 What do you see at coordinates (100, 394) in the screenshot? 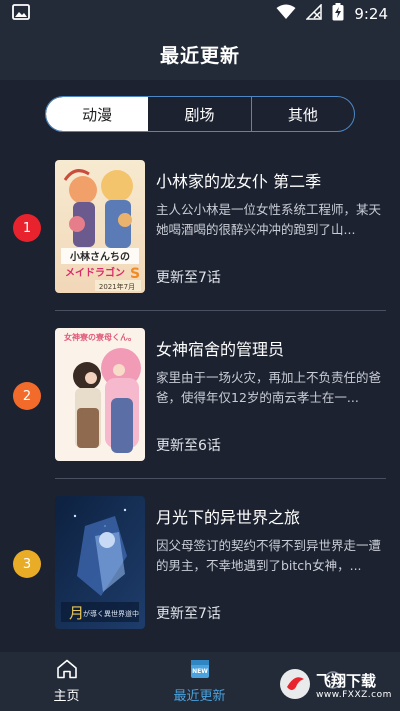
I see `cover-image: 女神寮の寮母くん。` at bounding box center [100, 394].